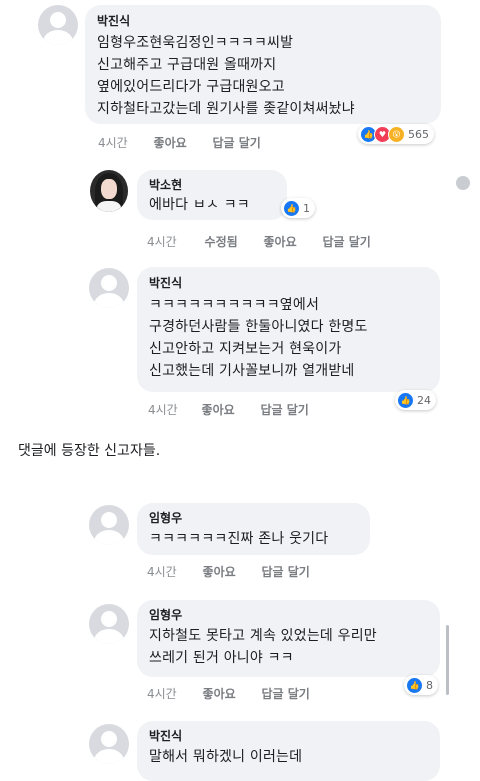 The width and height of the screenshot is (480, 781). I want to click on reaction-summary: 👍 8, so click(421, 685).